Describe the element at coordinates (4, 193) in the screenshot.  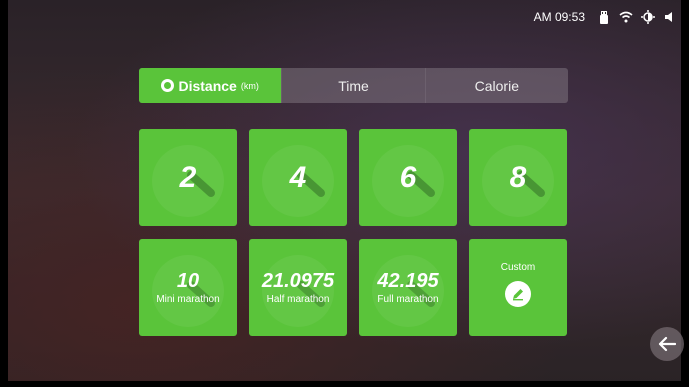
I see `screen-frame-left` at that location.